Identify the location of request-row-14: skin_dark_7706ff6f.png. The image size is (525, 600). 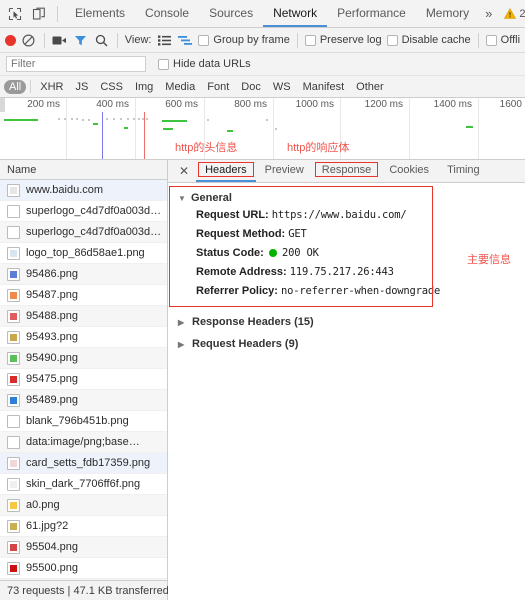
(83, 484).